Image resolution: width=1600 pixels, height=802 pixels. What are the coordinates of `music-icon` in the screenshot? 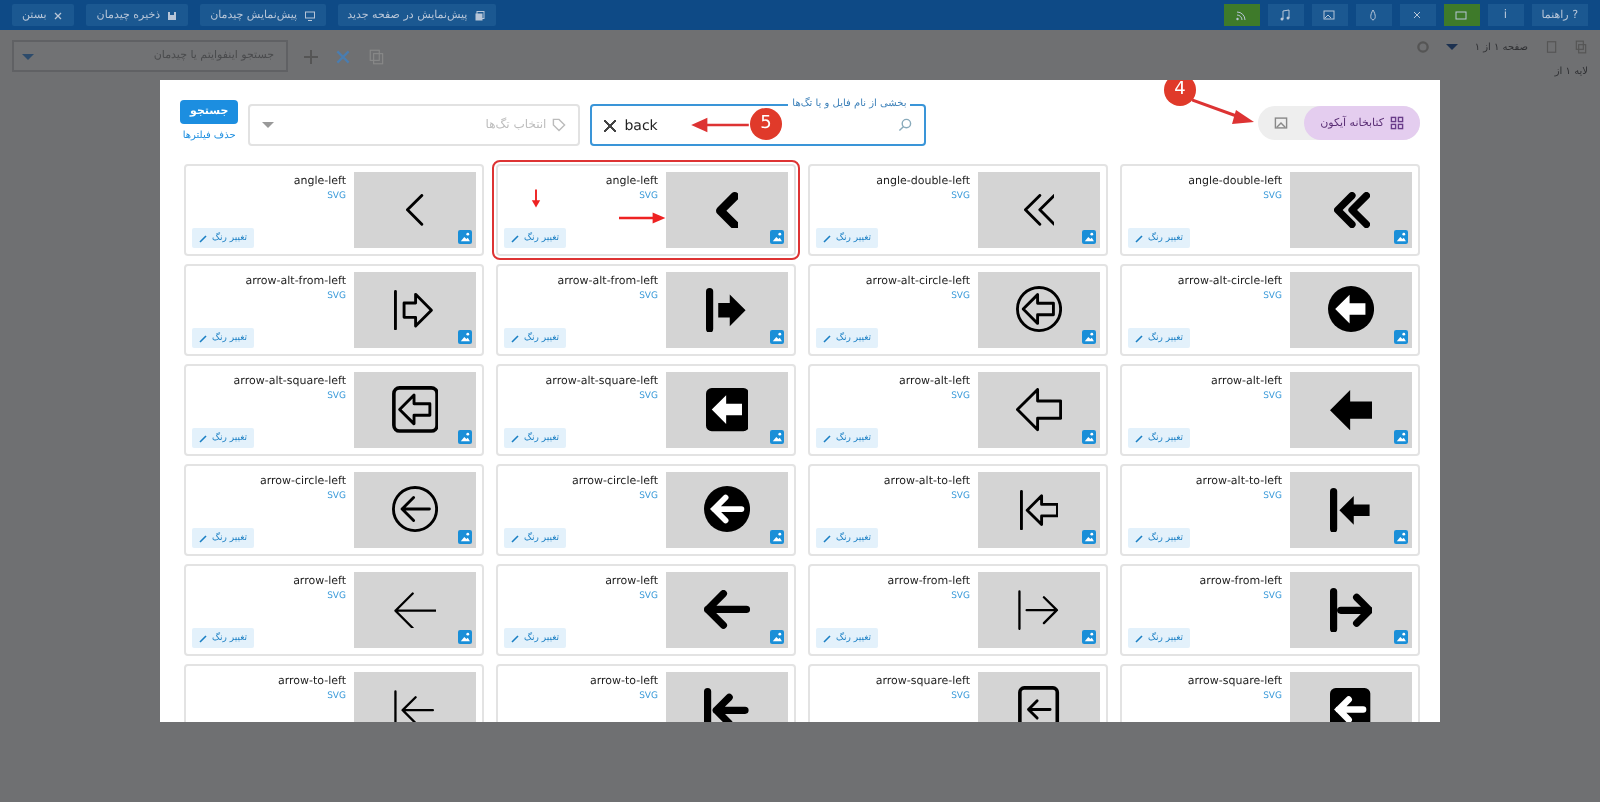 It's located at (1285, 15).